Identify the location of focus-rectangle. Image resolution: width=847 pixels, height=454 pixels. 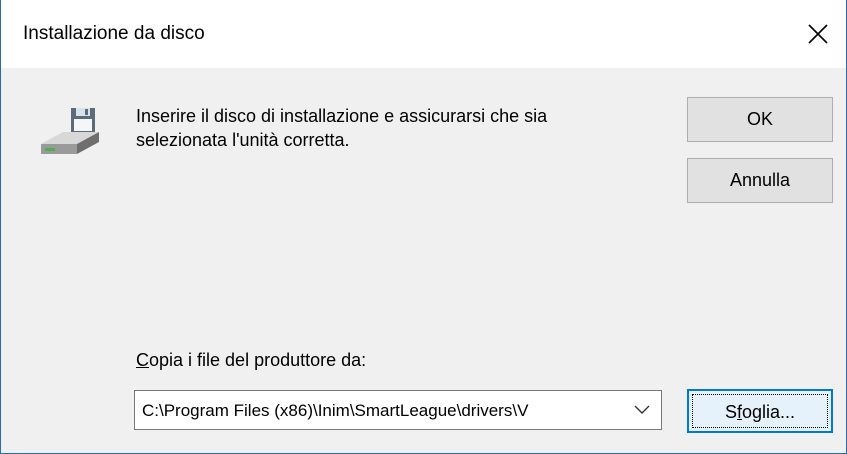
(760, 411).